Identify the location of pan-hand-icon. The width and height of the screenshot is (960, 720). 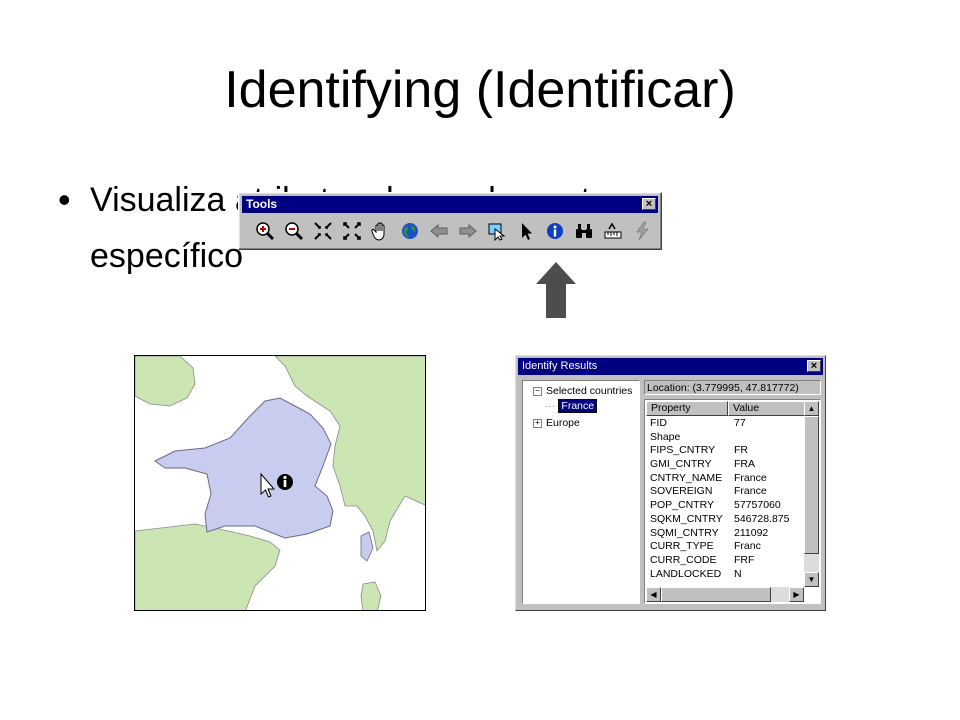
(378, 231).